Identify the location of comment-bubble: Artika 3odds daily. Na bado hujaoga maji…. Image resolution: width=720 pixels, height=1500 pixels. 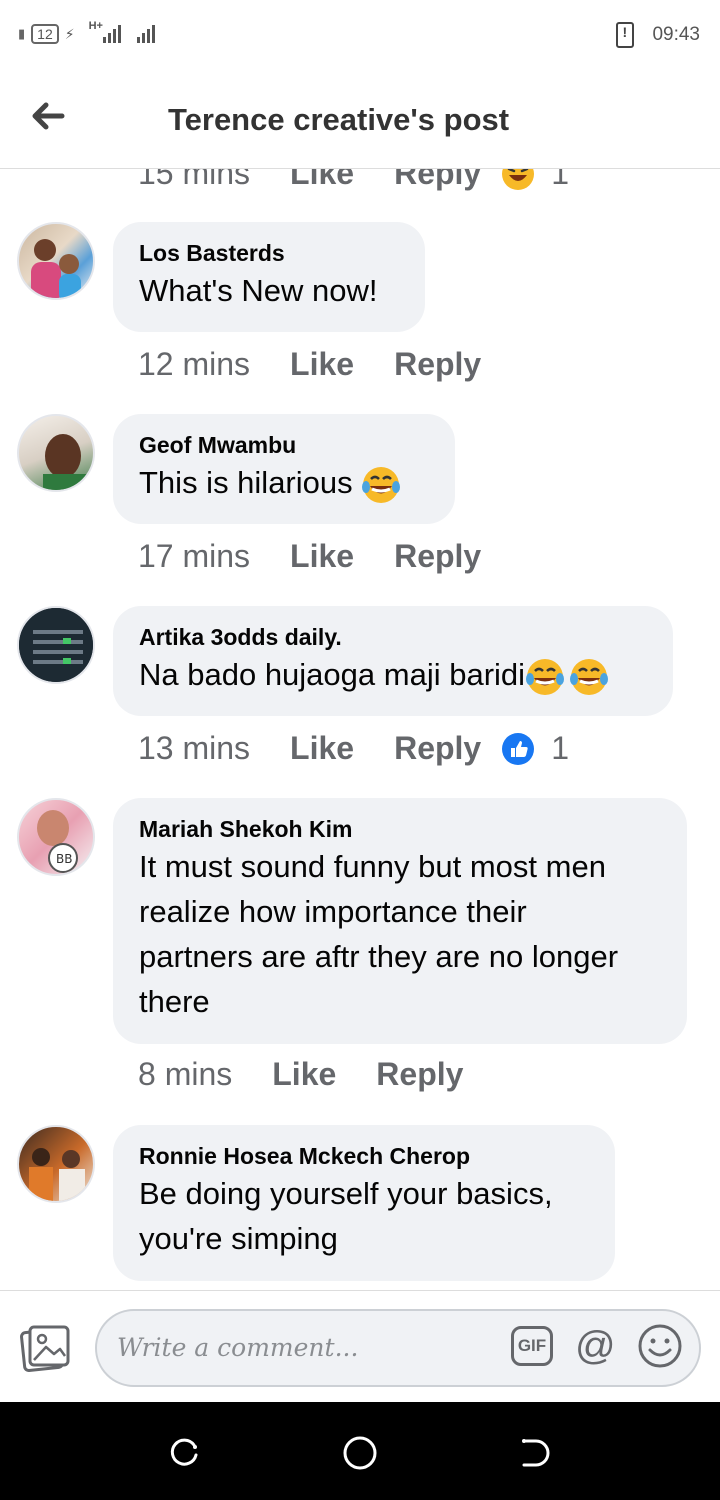
(393, 661).